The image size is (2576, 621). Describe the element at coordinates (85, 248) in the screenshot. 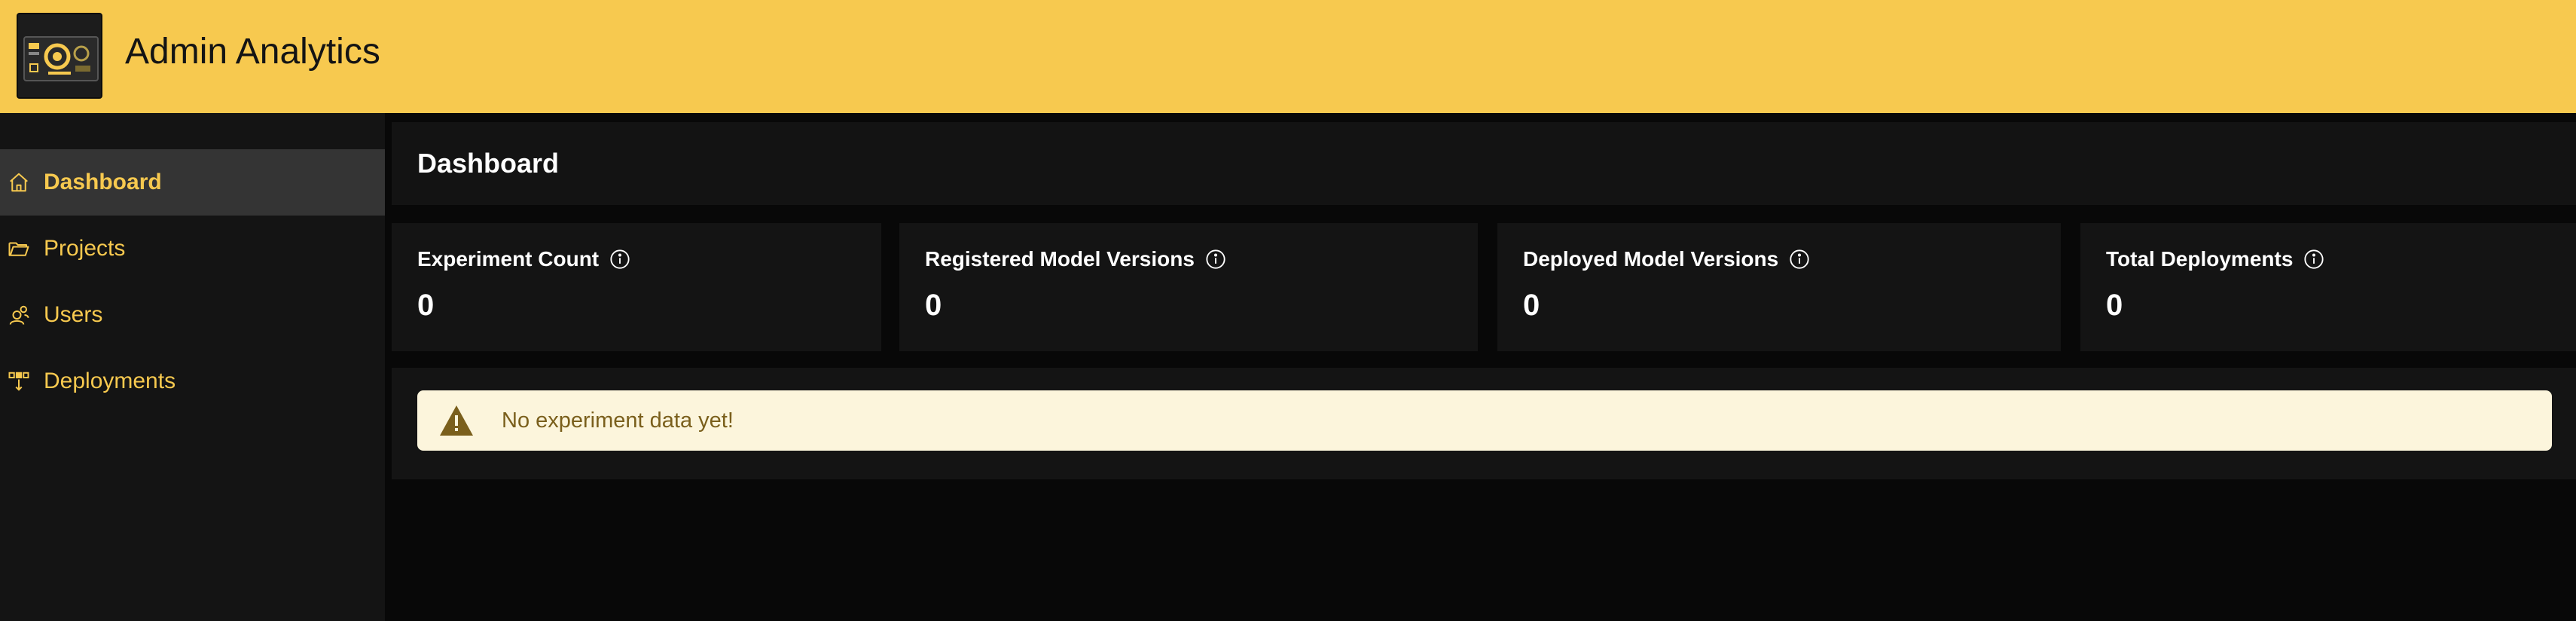

I see `sidebar-item-label: Projects` at that location.